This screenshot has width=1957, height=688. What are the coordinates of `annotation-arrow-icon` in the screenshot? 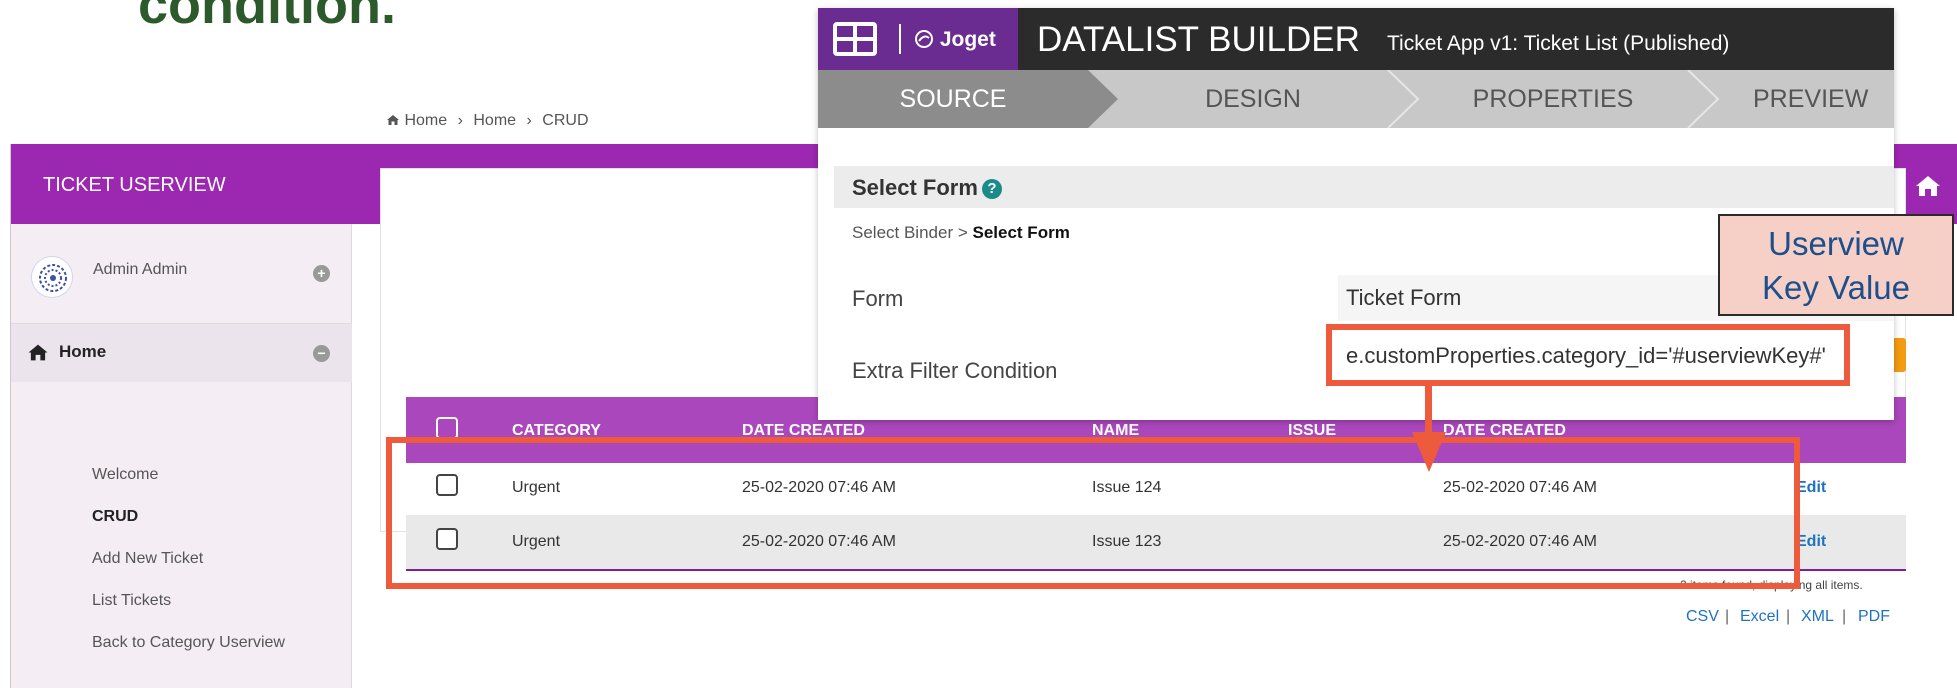 It's located at (1429, 426).